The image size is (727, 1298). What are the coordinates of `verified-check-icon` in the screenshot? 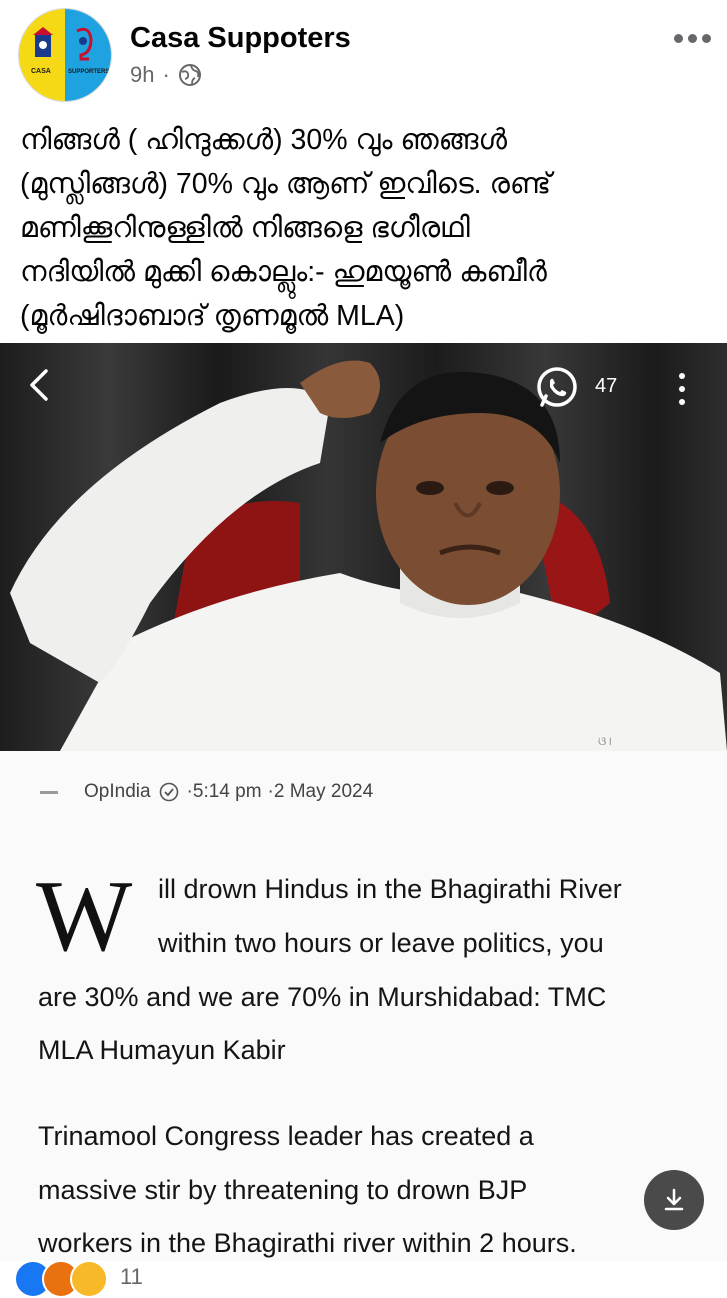 It's located at (168, 792).